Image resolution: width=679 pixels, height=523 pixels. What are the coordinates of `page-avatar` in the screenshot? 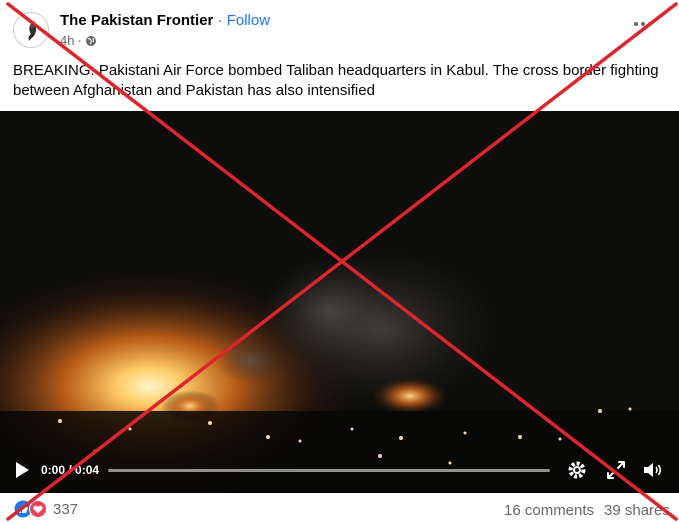 It's located at (31, 30).